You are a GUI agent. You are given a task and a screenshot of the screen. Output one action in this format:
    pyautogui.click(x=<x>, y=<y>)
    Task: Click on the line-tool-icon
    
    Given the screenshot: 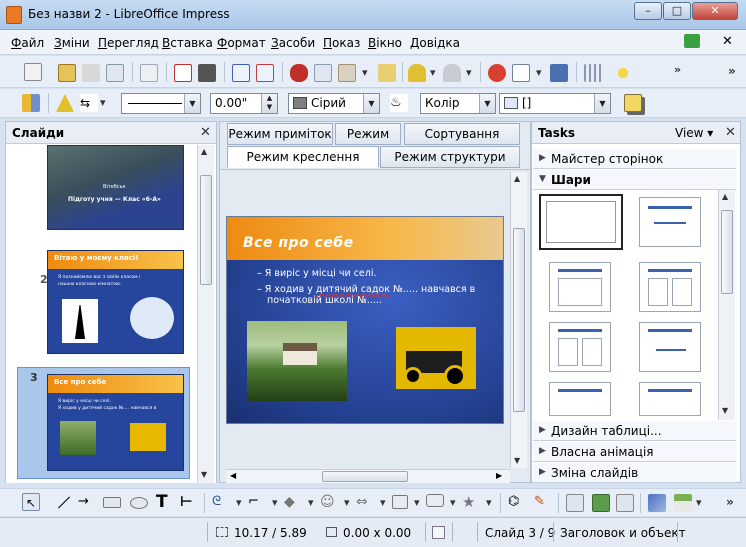 What is the action you would take?
    pyautogui.click(x=63, y=502)
    